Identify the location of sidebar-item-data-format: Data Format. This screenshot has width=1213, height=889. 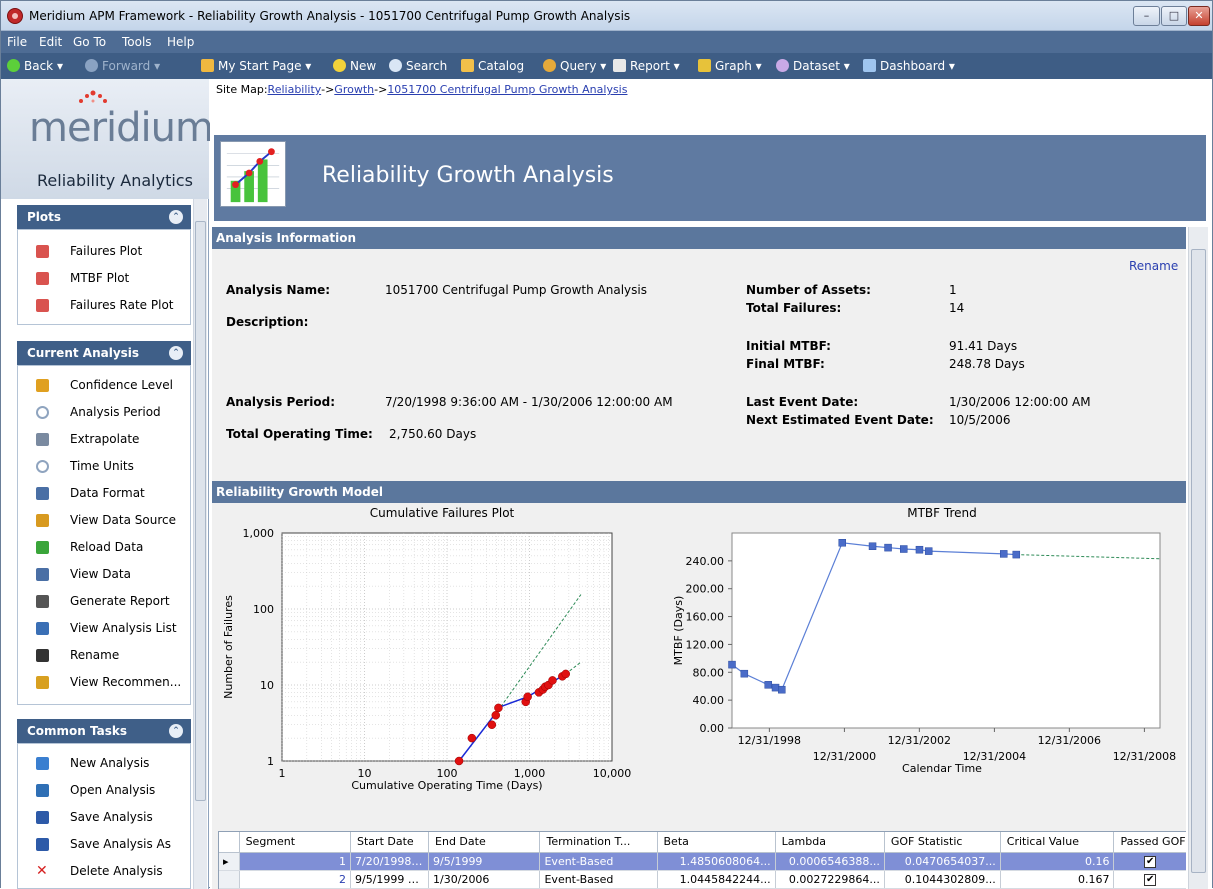
(104, 493).